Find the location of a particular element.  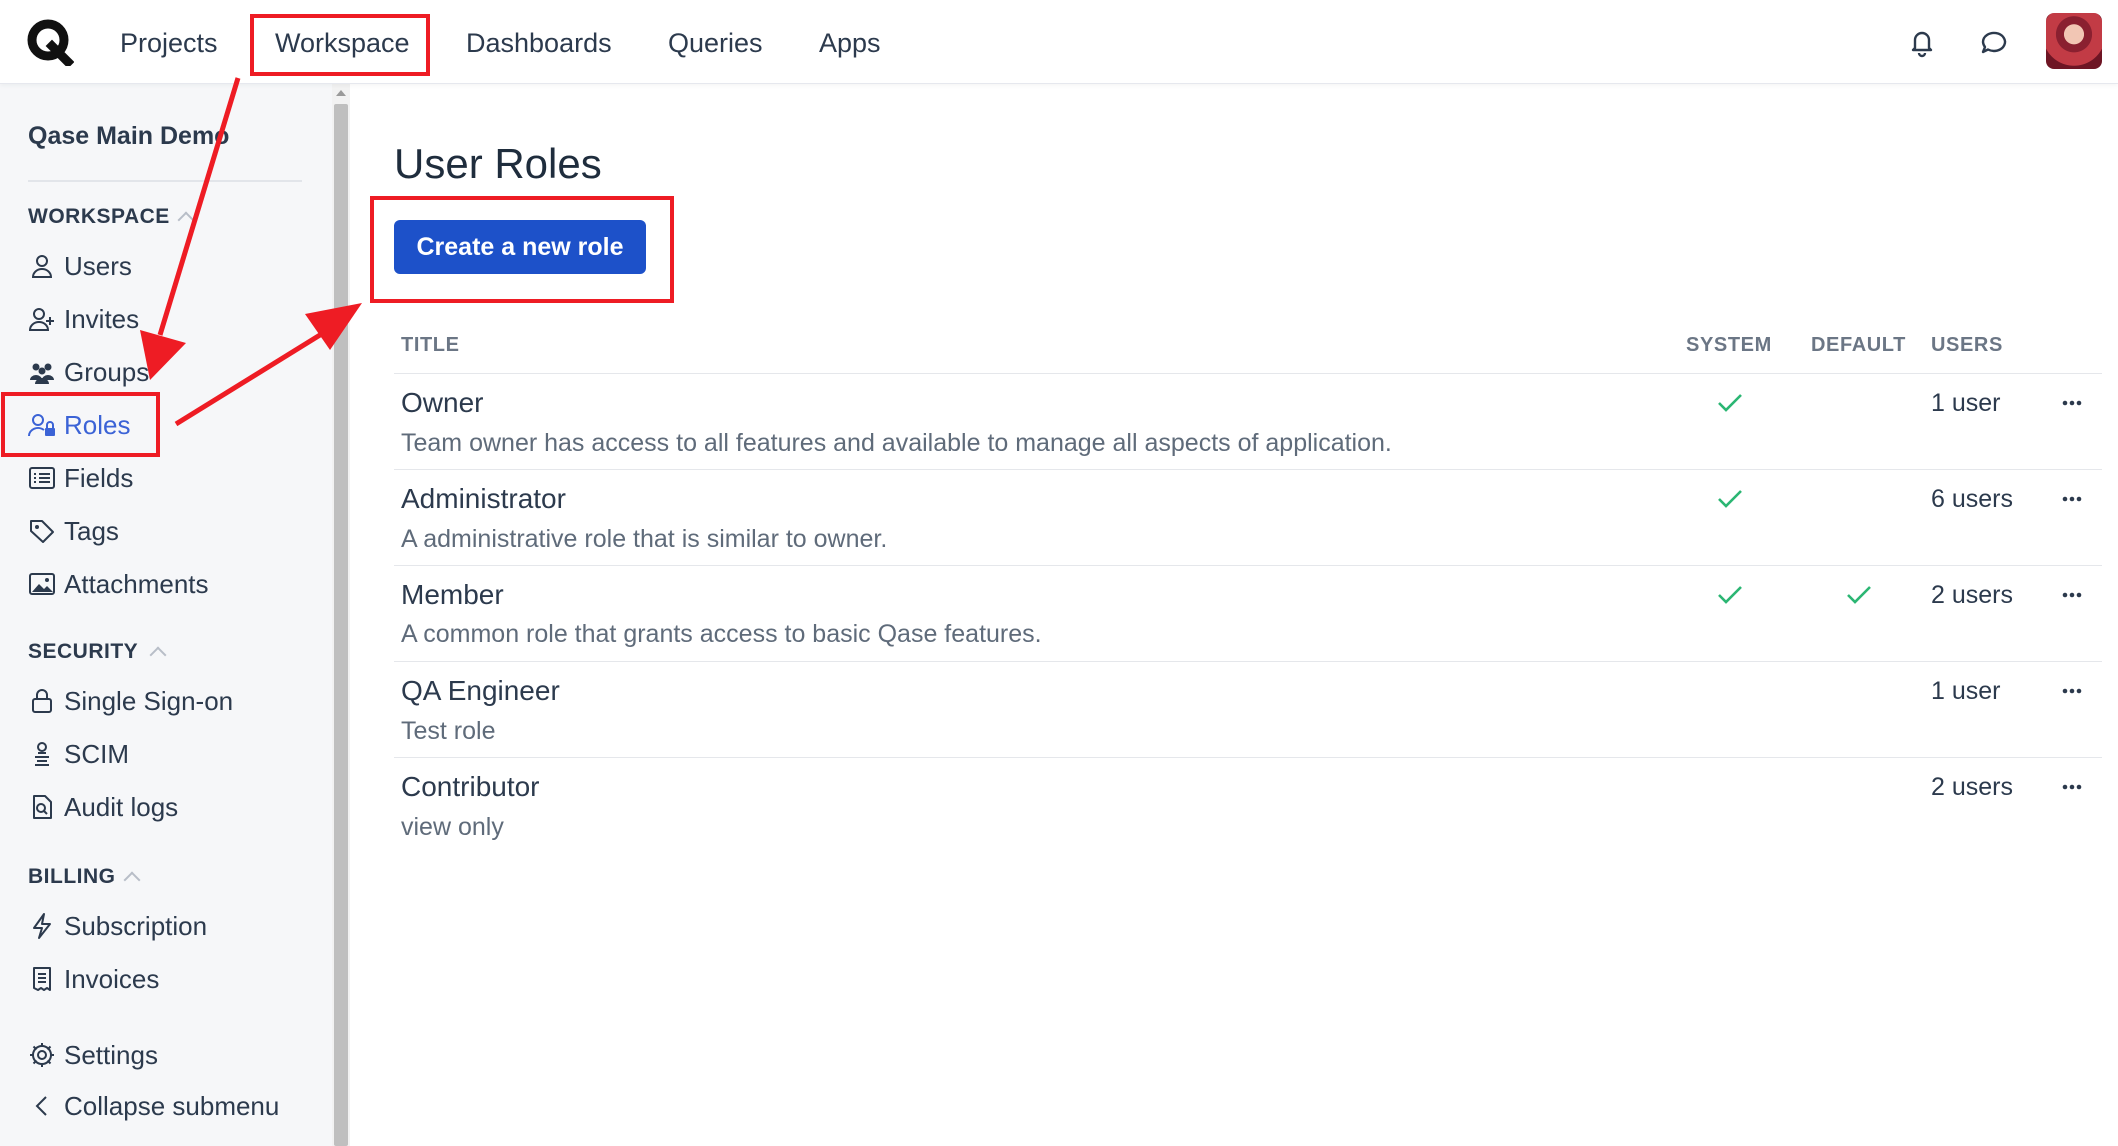

column-header-users: USERS is located at coordinates (1967, 345).